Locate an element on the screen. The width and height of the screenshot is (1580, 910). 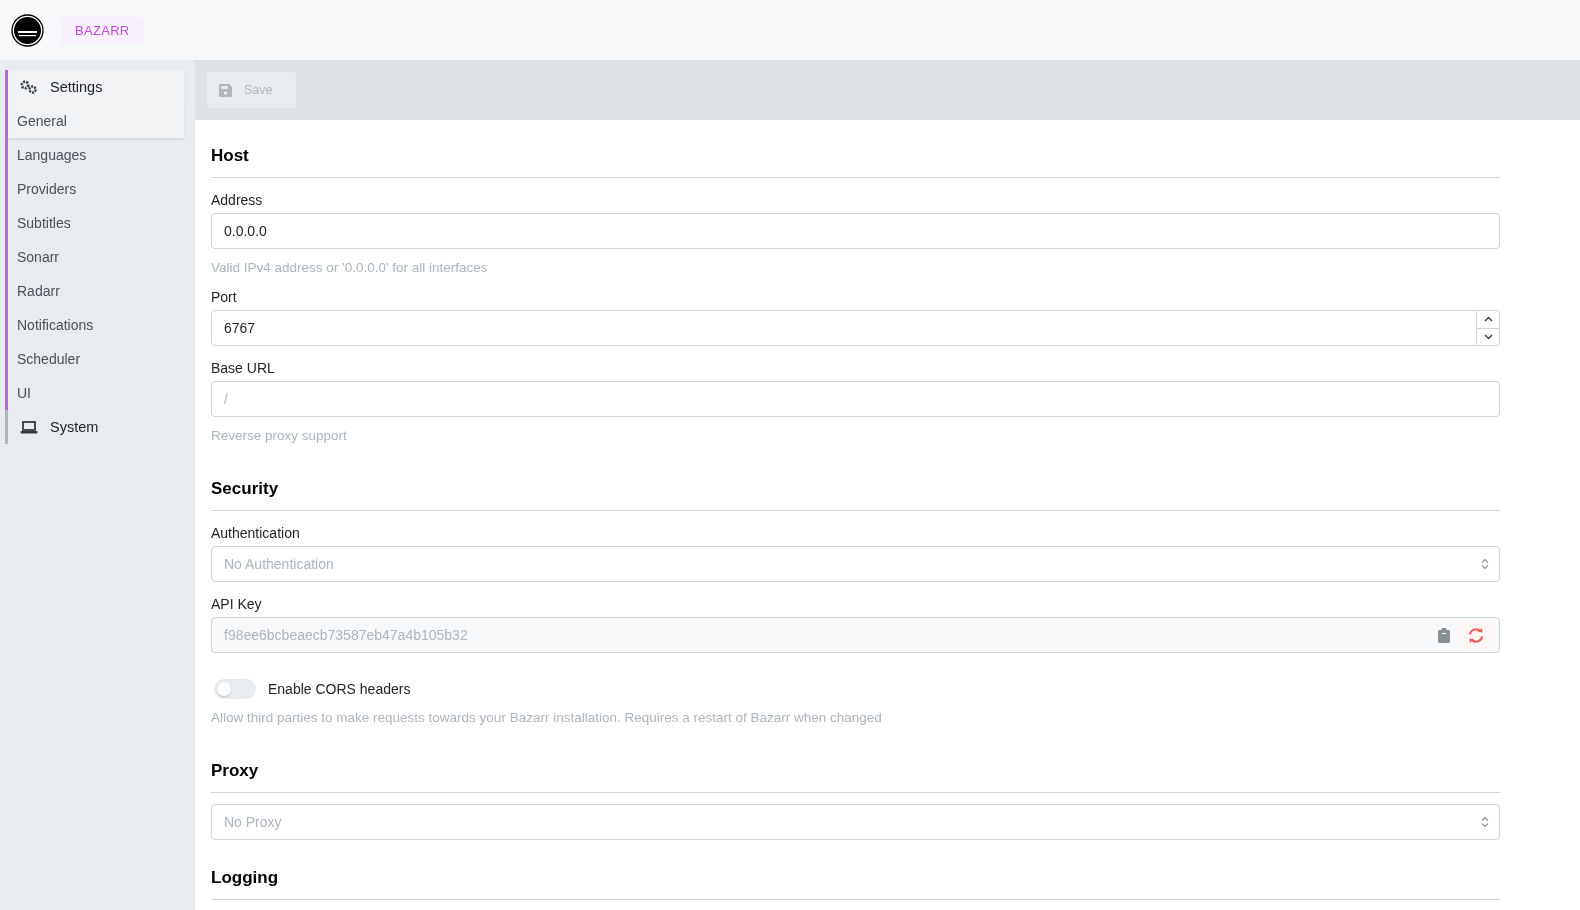
field-label: Base URL is located at coordinates (243, 368).